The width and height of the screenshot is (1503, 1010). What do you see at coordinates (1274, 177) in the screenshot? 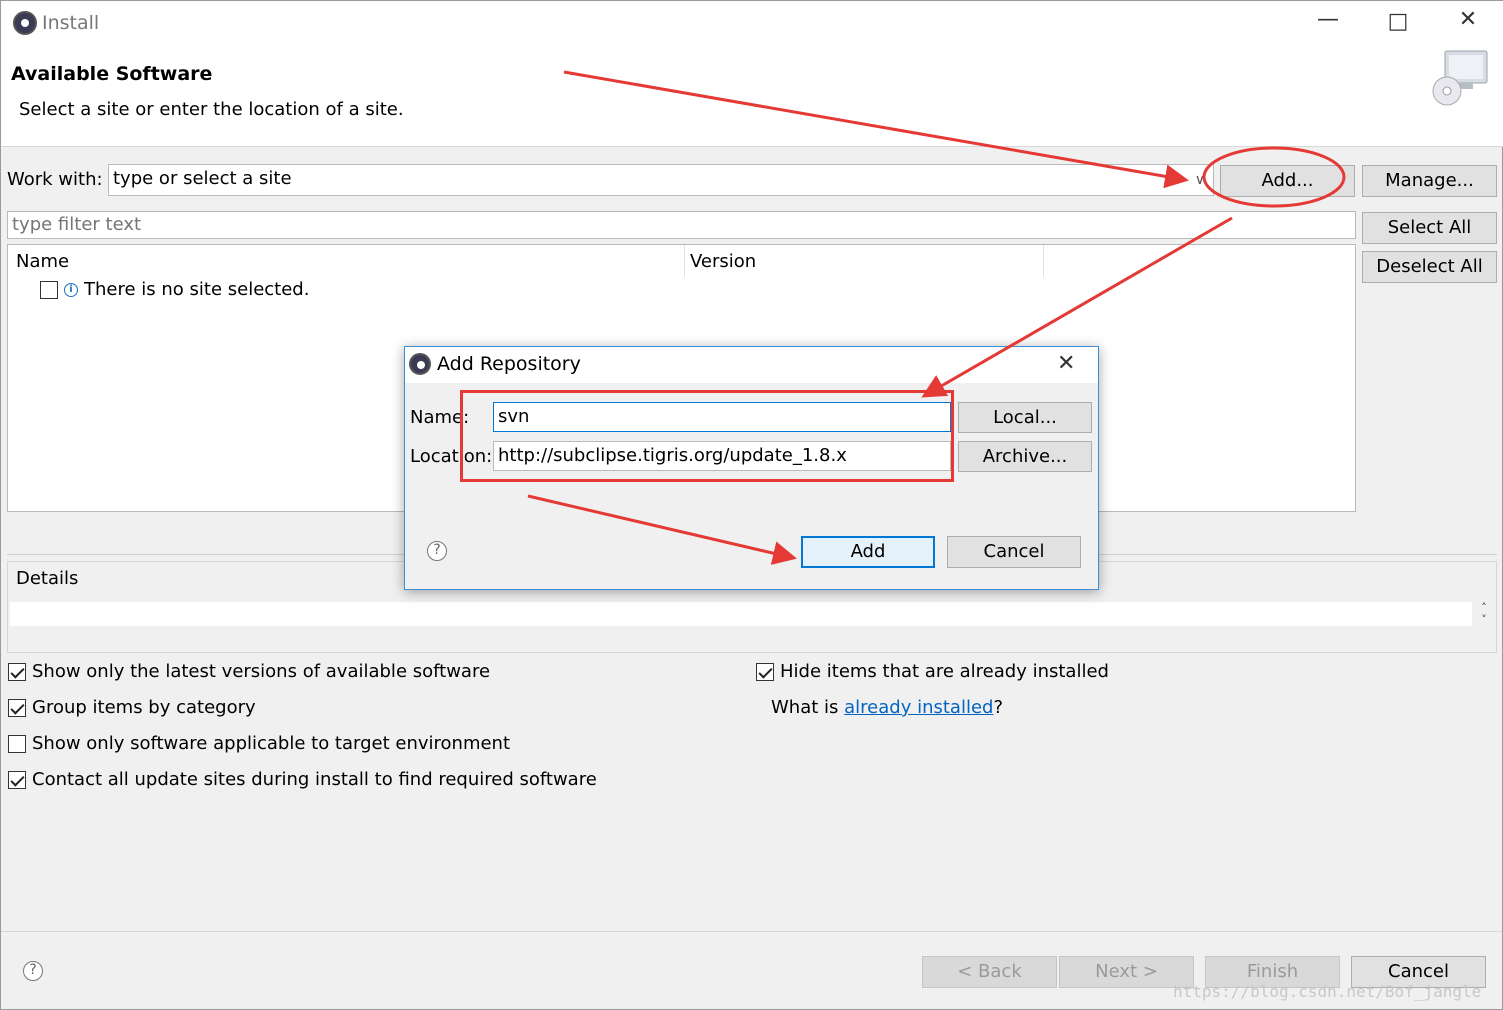
I see `annotation-ellipse` at bounding box center [1274, 177].